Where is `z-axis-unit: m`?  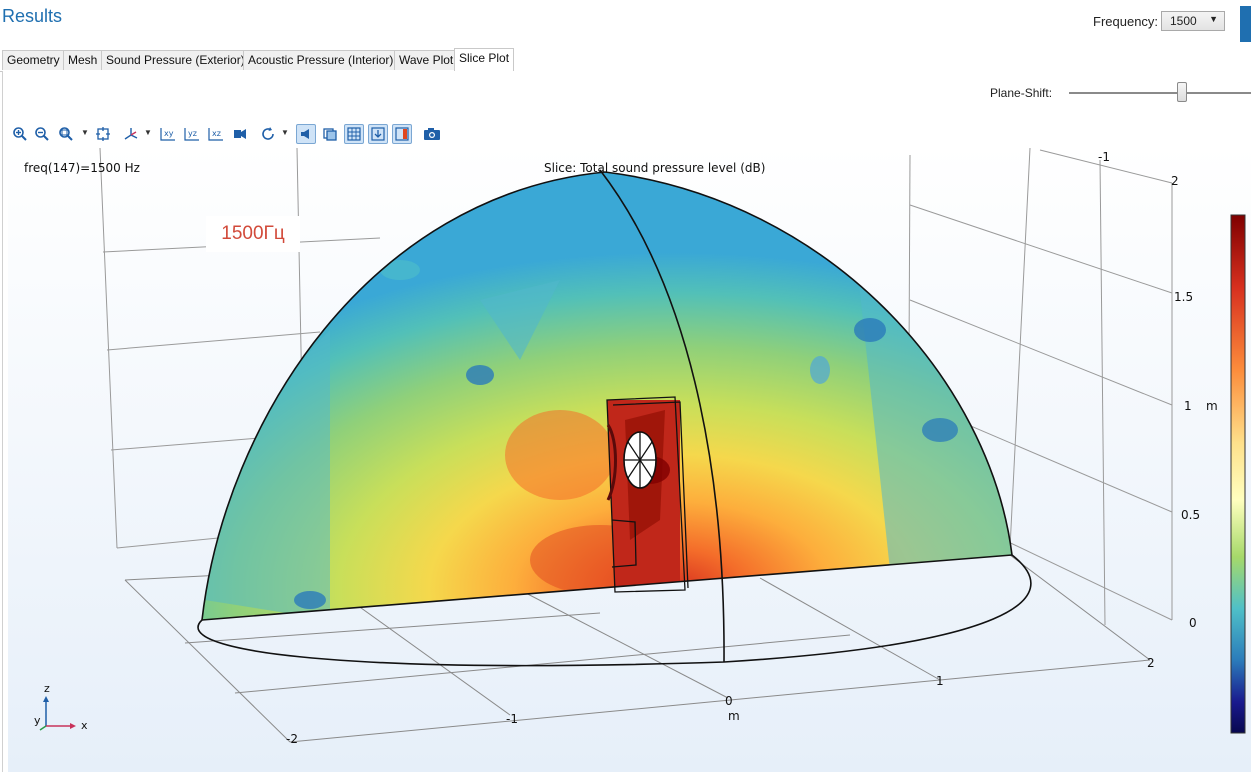 z-axis-unit: m is located at coordinates (1212, 406).